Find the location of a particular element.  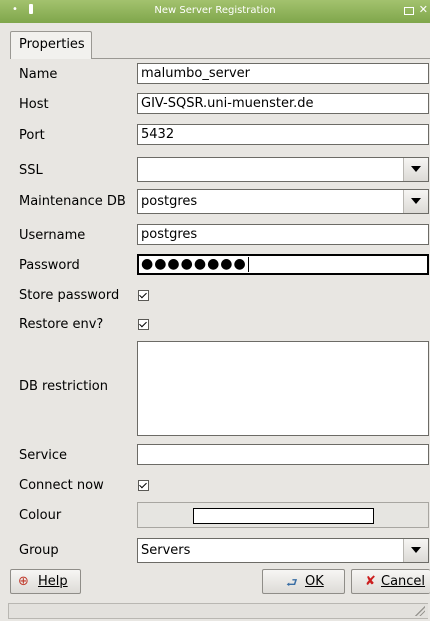

db-restriction-textarea is located at coordinates (283, 388).